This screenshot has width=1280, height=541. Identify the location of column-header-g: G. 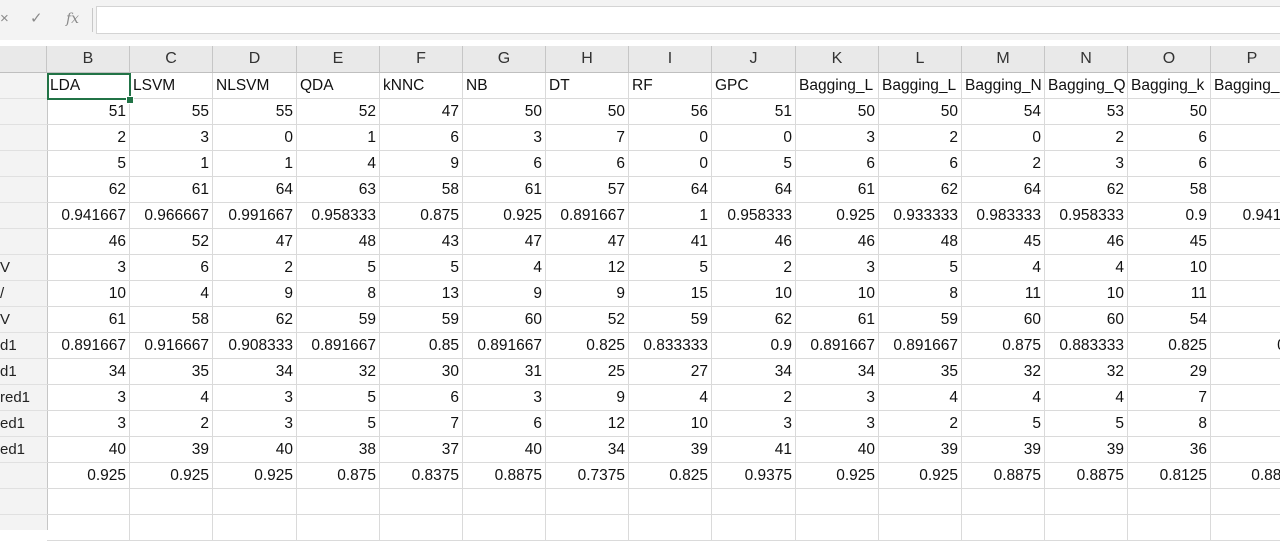
(504, 59).